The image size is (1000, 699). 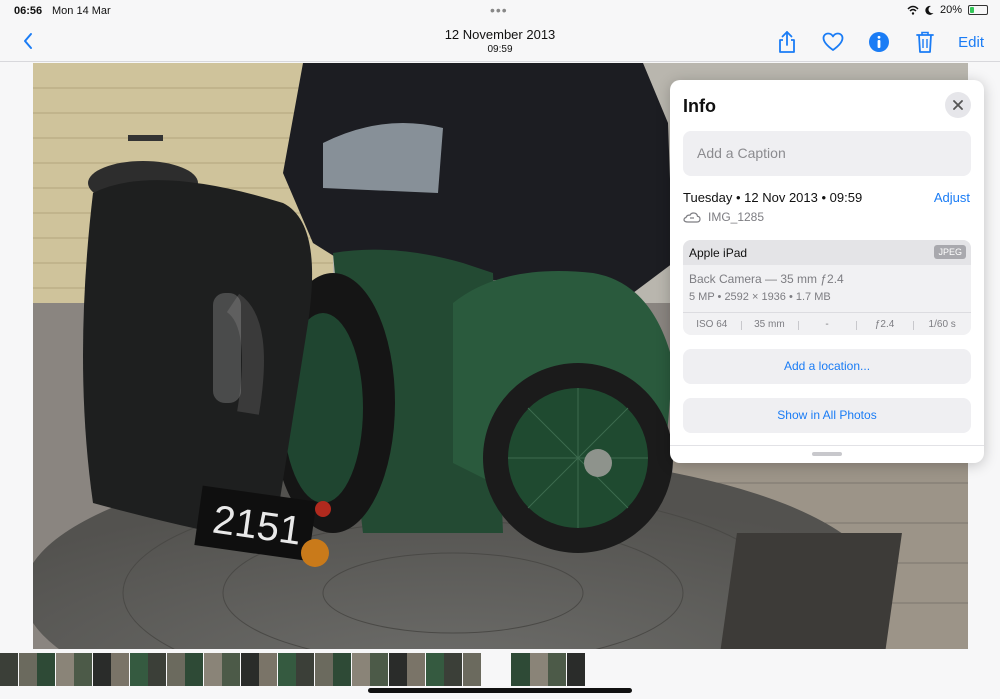 I want to click on home-indicator, so click(x=500, y=690).